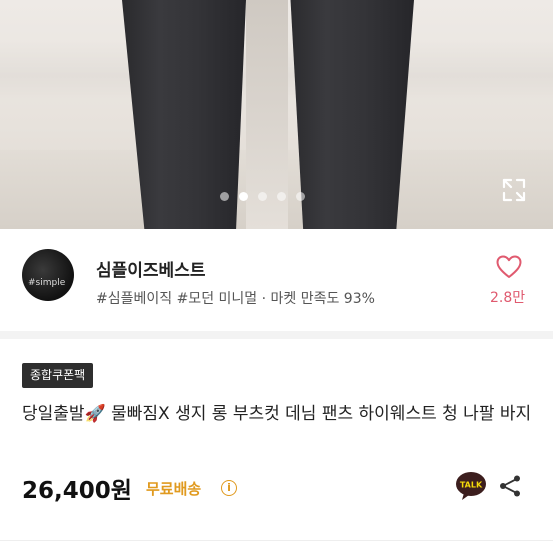  I want to click on avatar: #simple, so click(48, 275).